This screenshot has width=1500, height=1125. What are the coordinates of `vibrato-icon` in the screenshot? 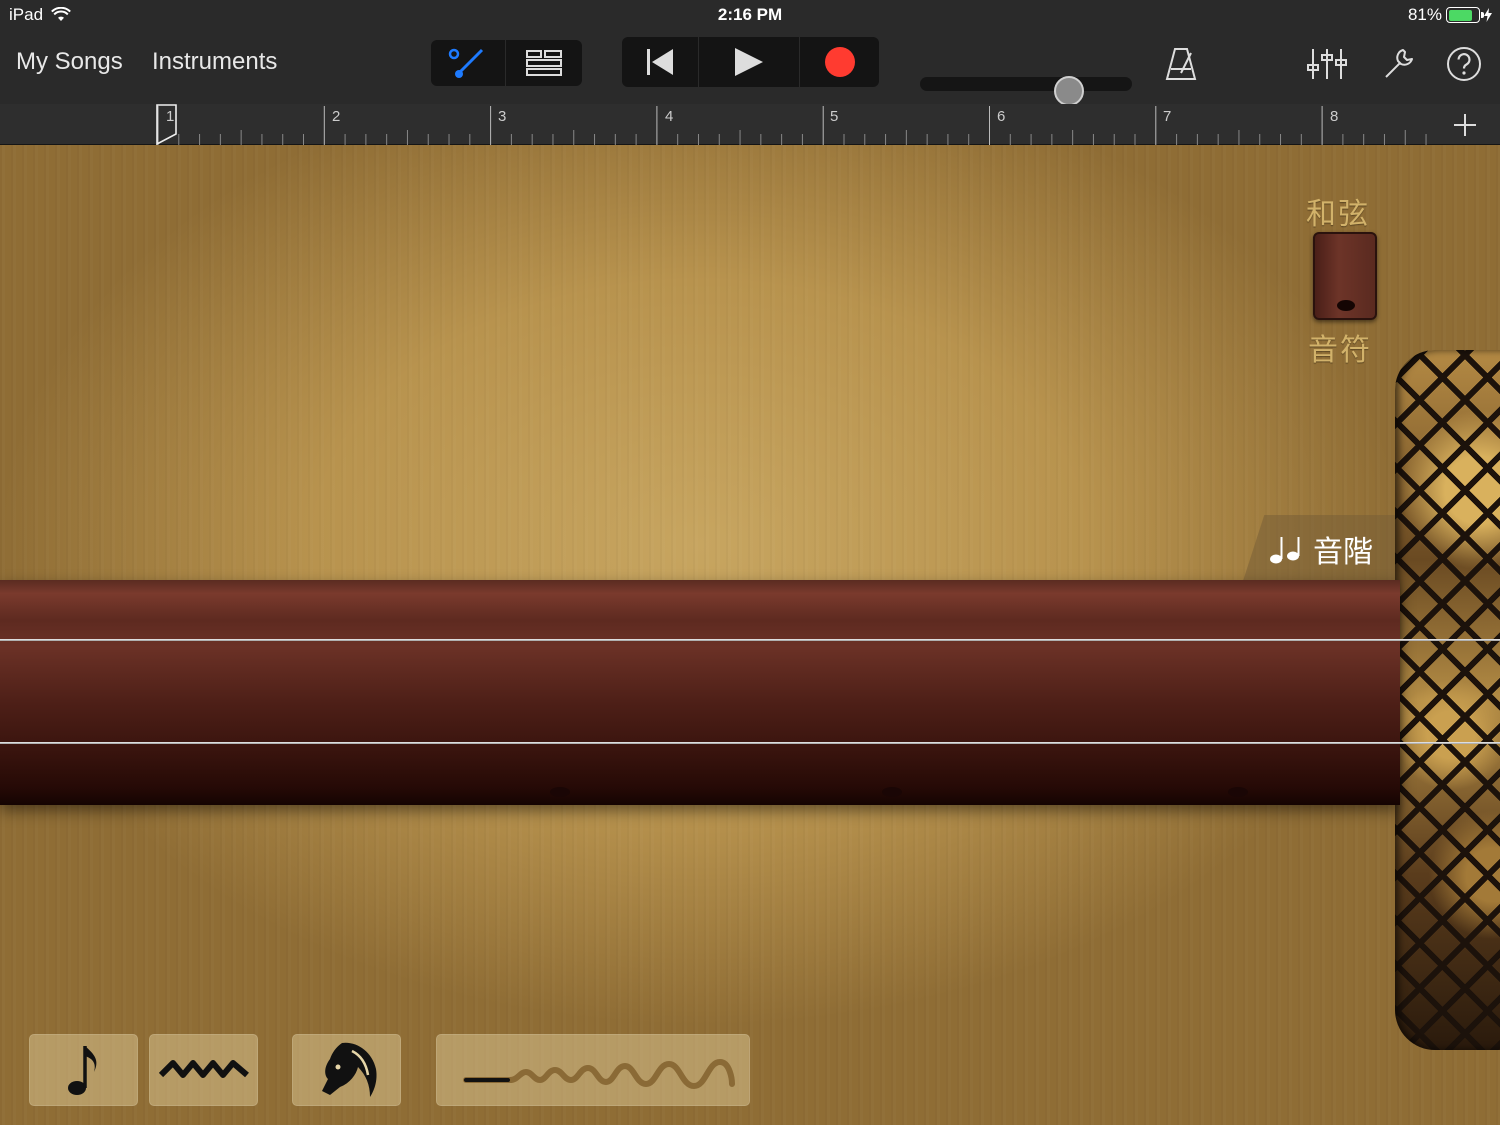 It's located at (203, 1069).